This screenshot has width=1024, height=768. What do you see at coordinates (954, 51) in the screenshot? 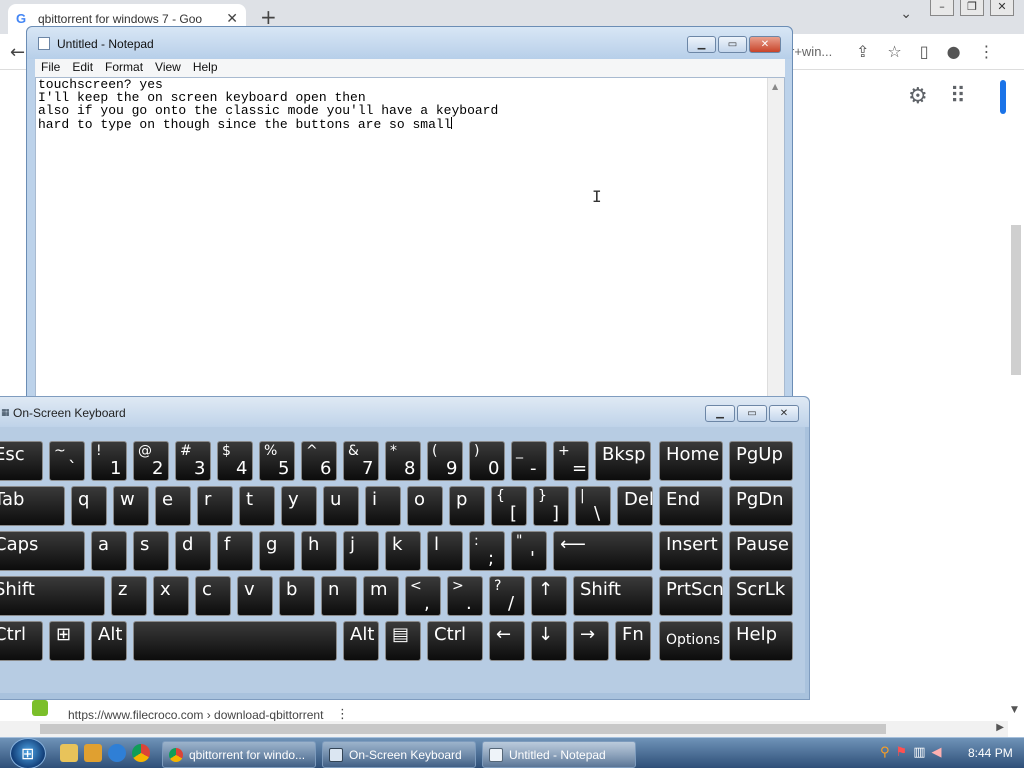
I see `profile-icon: ●` at bounding box center [954, 51].